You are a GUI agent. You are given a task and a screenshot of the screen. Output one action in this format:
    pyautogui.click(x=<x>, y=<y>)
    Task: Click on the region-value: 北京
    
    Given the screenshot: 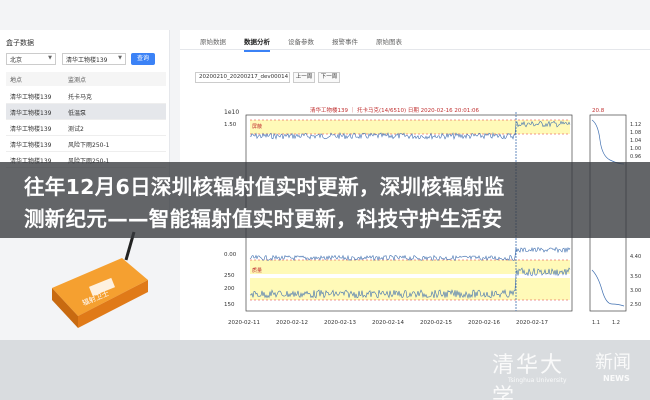 What is the action you would take?
    pyautogui.click(x=16, y=60)
    